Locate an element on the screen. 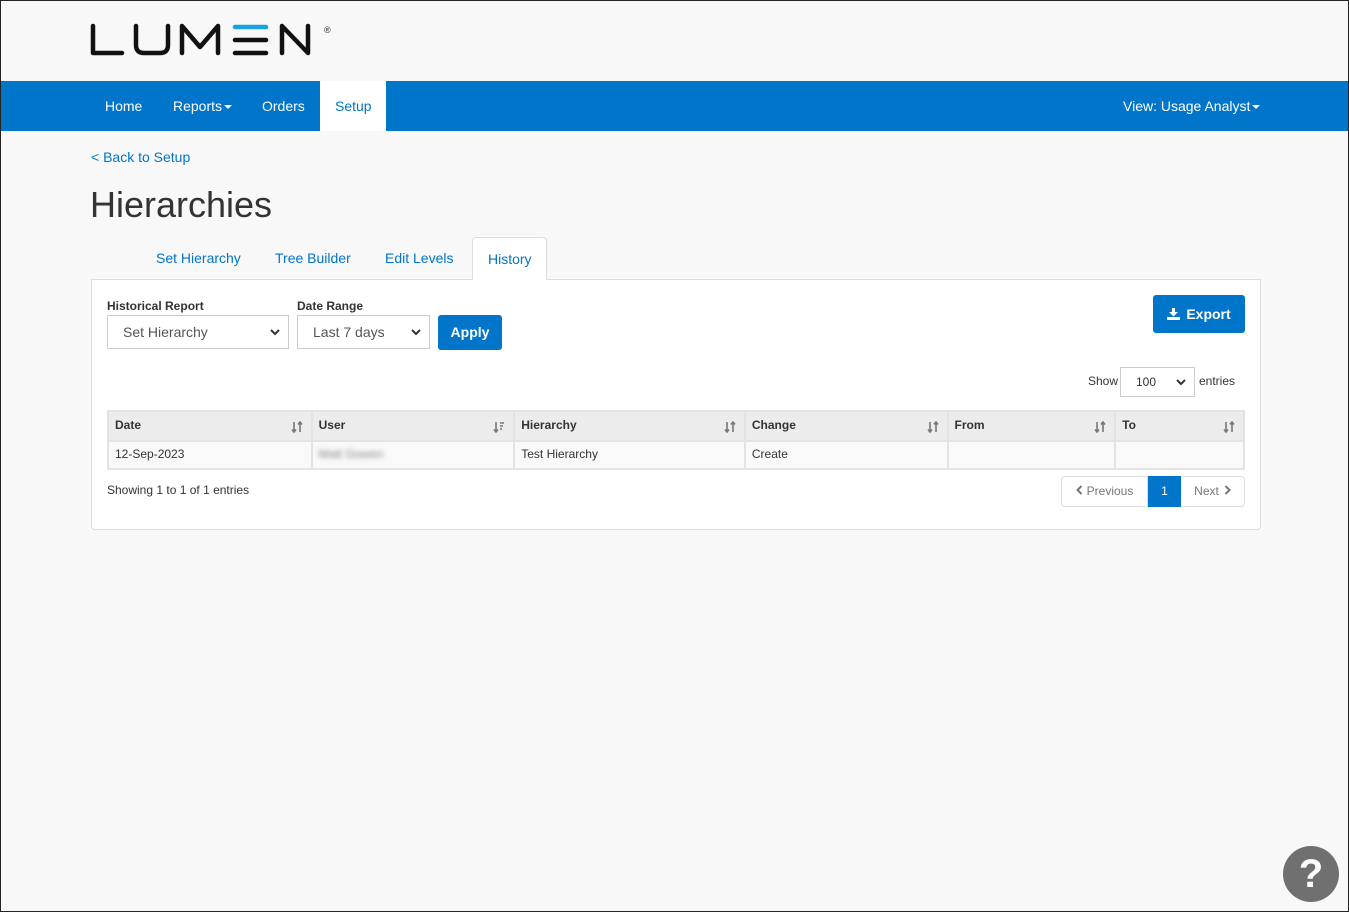 Image resolution: width=1349 pixels, height=912 pixels. column-header-user: User is located at coordinates (413, 426).